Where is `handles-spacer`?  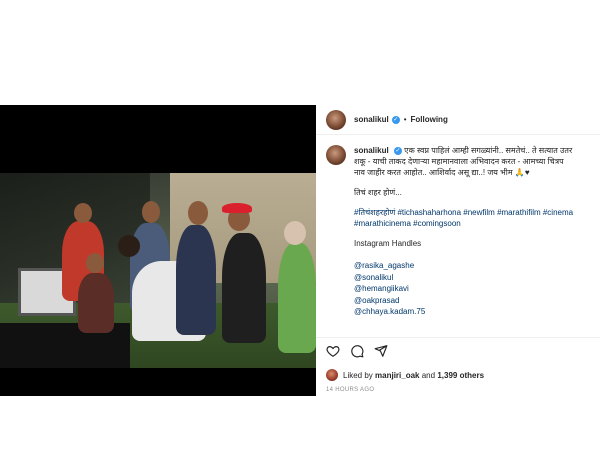
handles-spacer is located at coordinates (477, 254).